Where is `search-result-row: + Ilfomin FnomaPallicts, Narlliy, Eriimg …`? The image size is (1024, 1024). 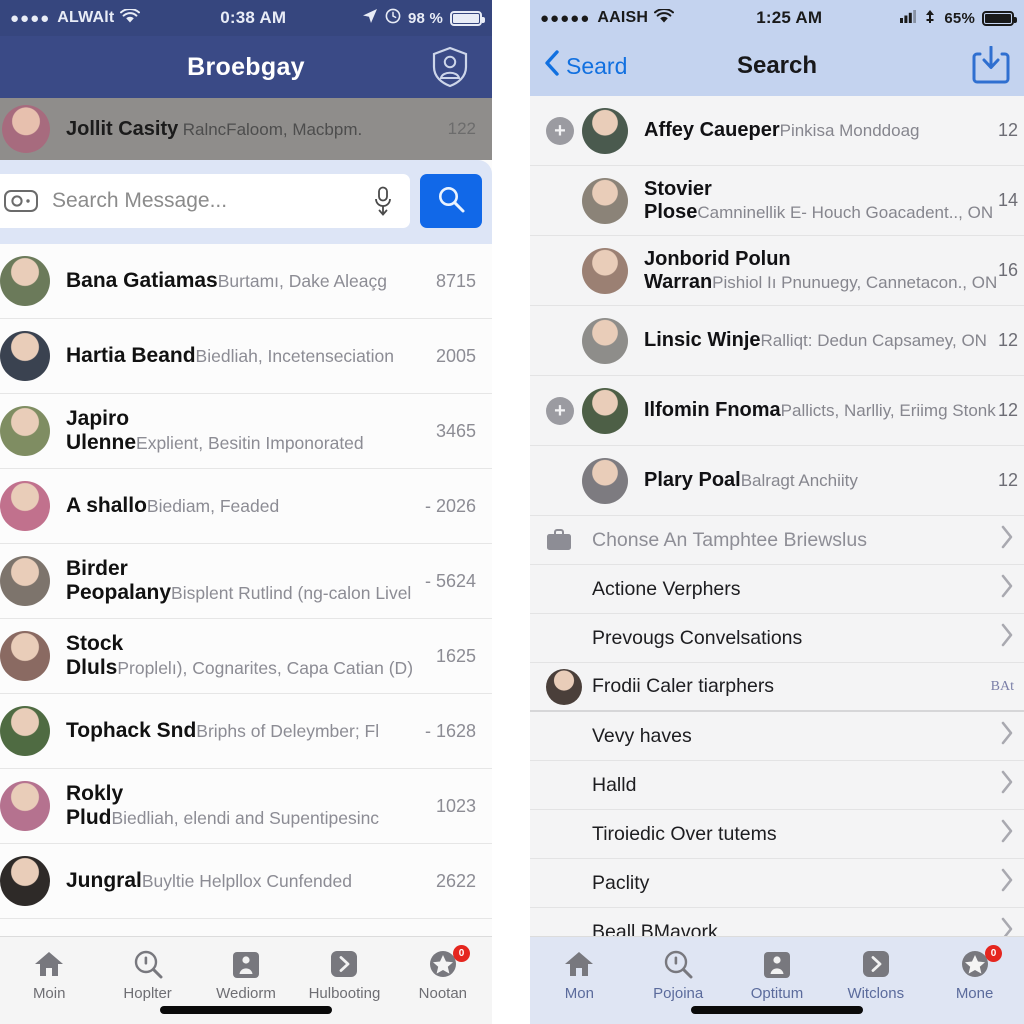 search-result-row: + Ilfomin FnomaPallicts, Narlliy, Eriimg … is located at coordinates (777, 411).